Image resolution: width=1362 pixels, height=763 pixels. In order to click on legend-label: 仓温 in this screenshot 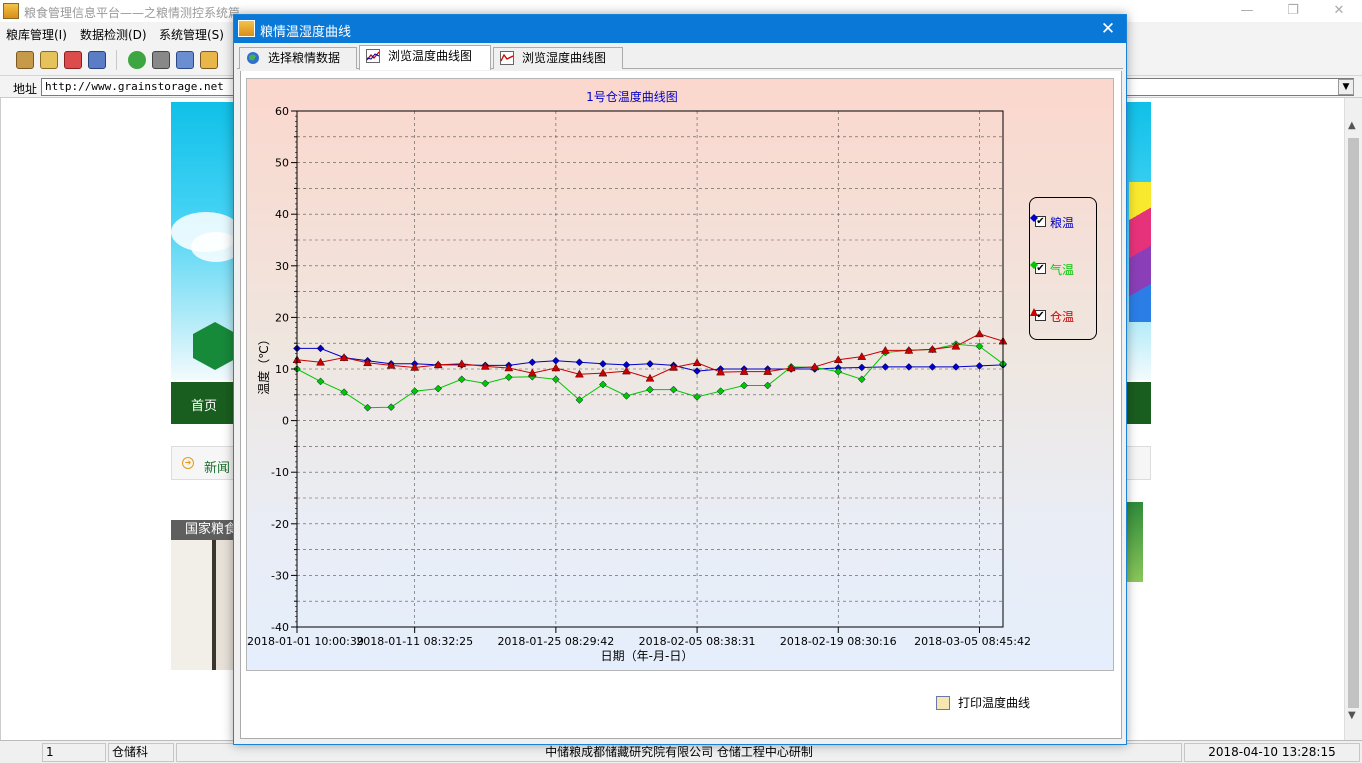, I will do `click(1062, 317)`.